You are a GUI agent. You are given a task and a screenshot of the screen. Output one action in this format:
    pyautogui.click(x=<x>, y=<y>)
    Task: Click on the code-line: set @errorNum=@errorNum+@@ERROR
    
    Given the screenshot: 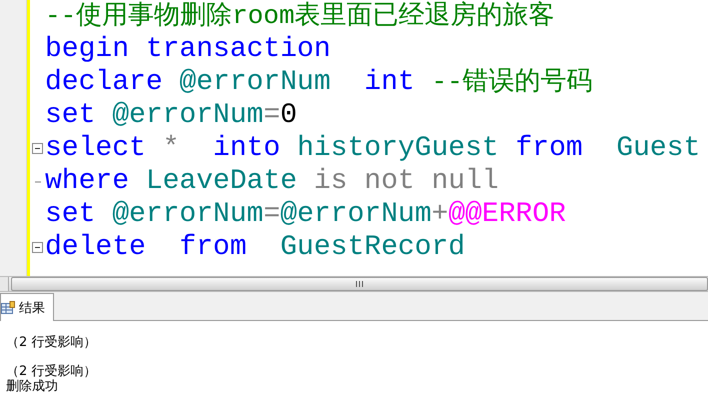 What is the action you would take?
    pyautogui.click(x=305, y=214)
    